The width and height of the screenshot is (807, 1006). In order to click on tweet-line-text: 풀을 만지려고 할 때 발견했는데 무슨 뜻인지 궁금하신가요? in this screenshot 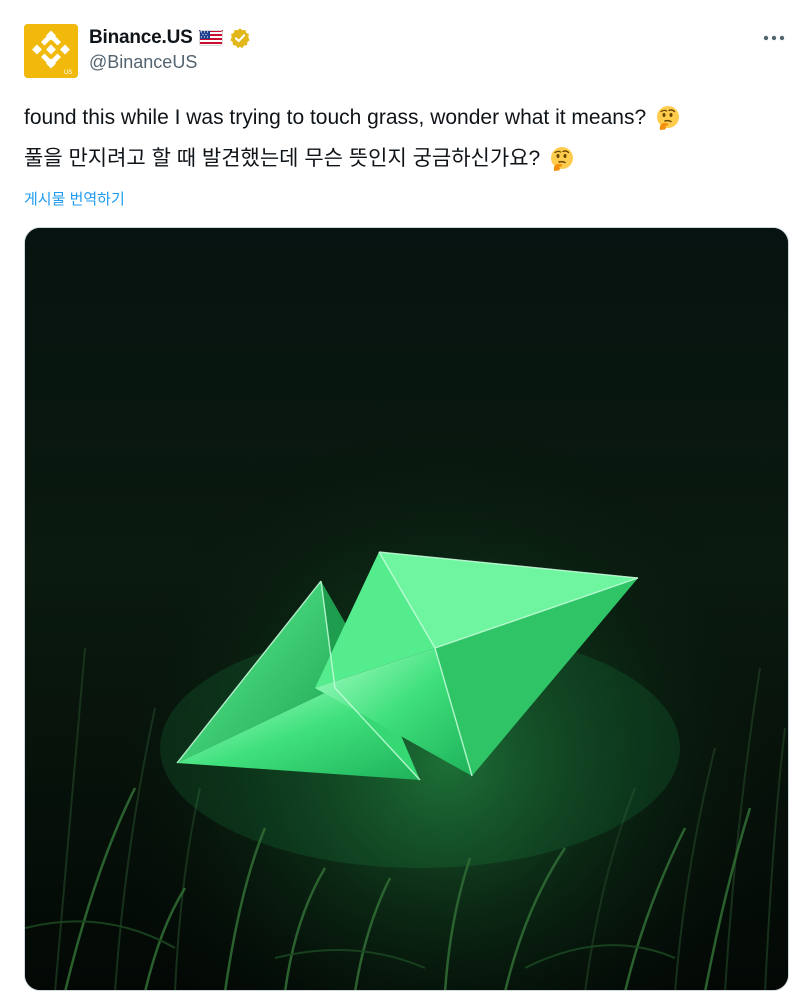, I will do `click(282, 158)`.